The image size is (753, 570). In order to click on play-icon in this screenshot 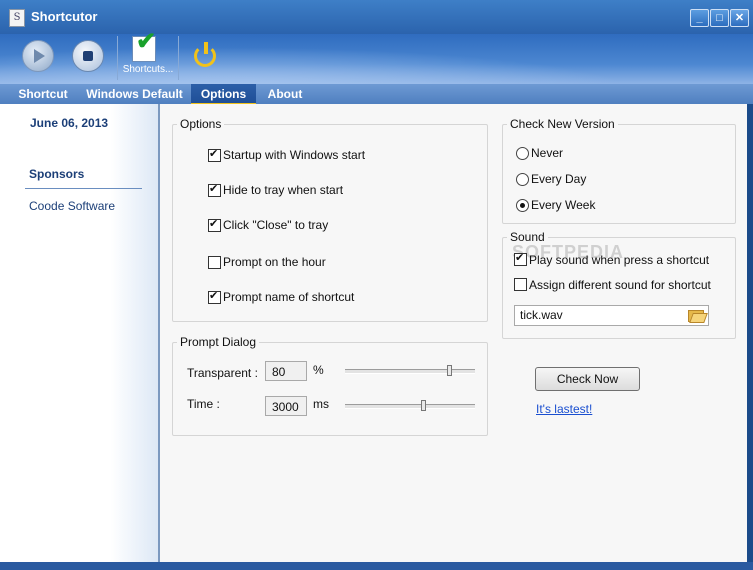, I will do `click(38, 56)`.